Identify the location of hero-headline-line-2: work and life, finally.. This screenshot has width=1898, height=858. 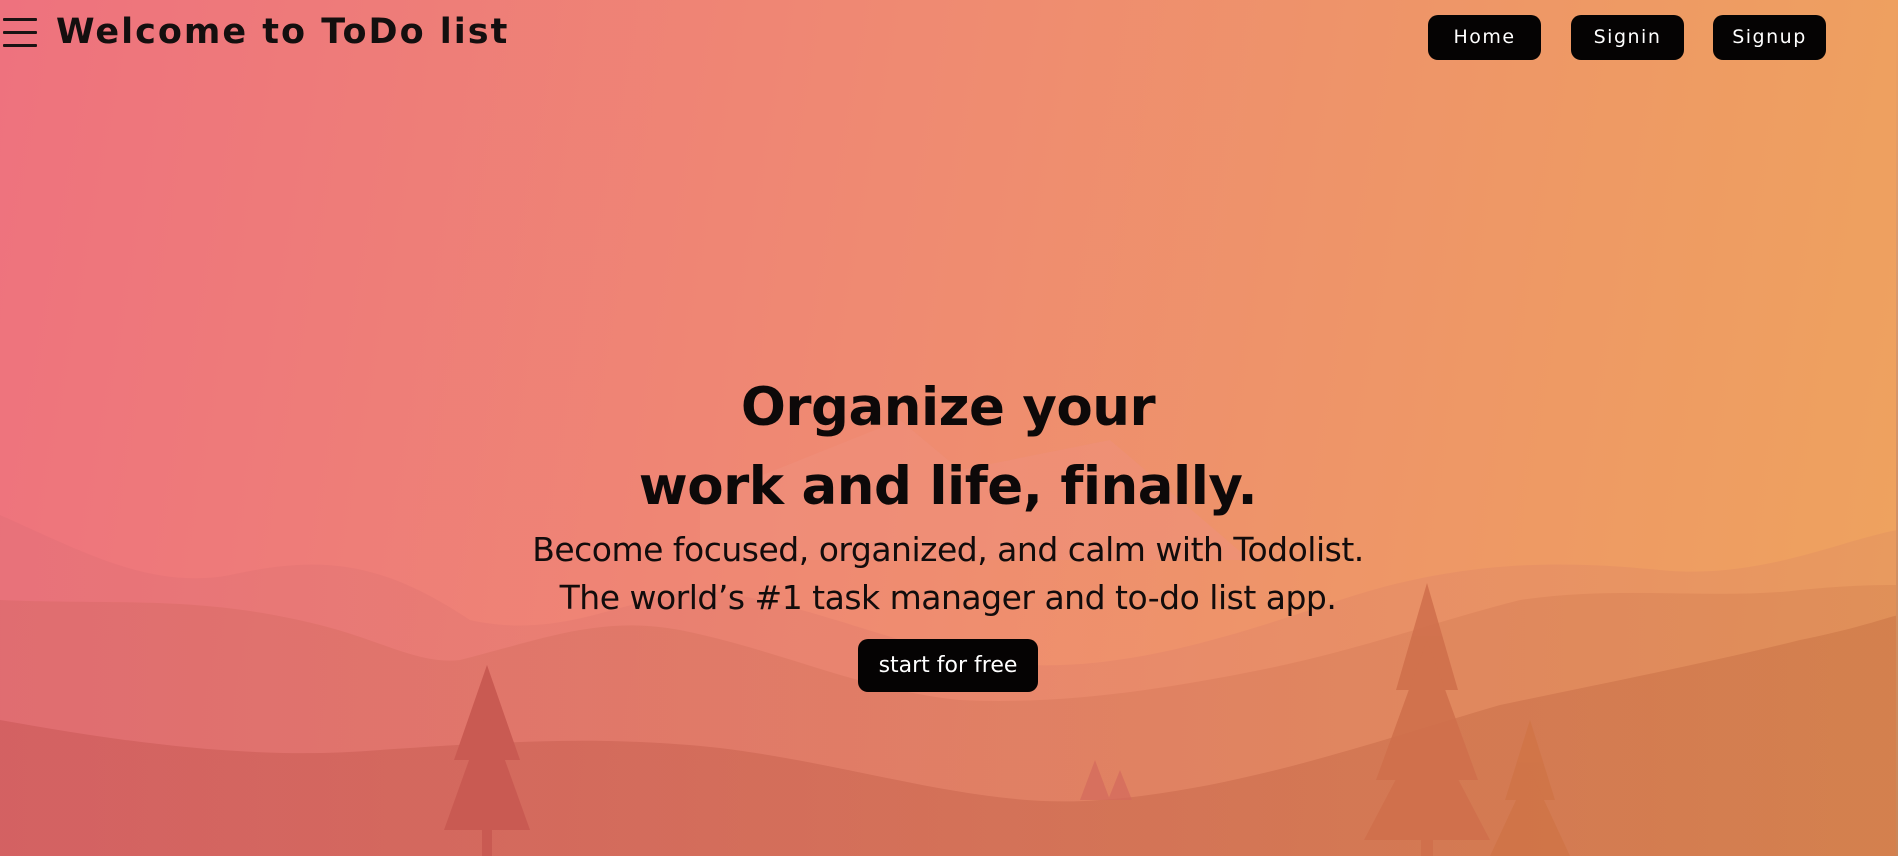
(948, 486).